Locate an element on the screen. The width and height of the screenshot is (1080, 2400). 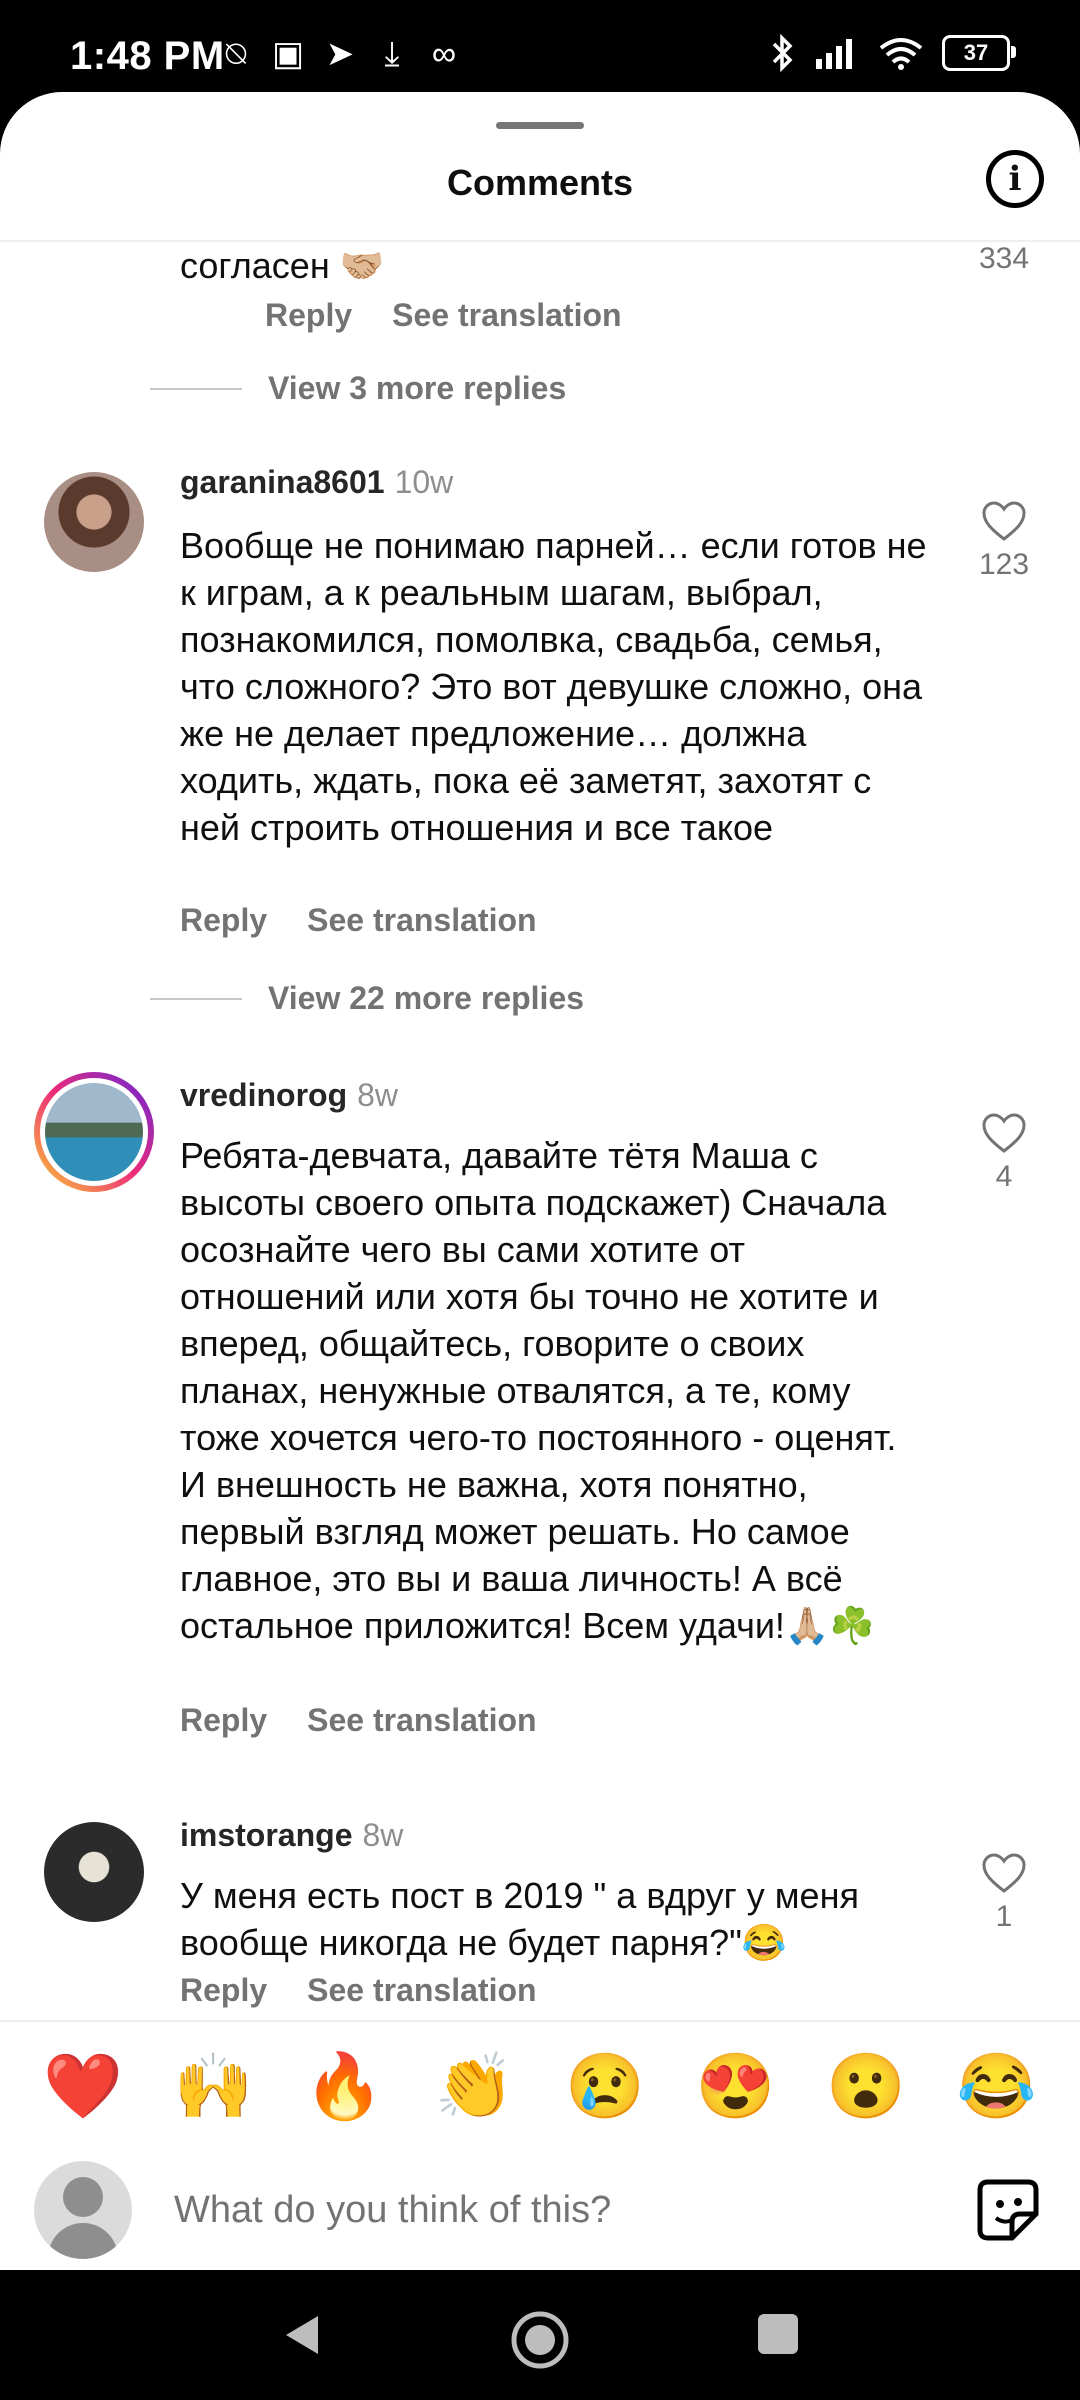
bluetooth-icon is located at coordinates (782, 53).